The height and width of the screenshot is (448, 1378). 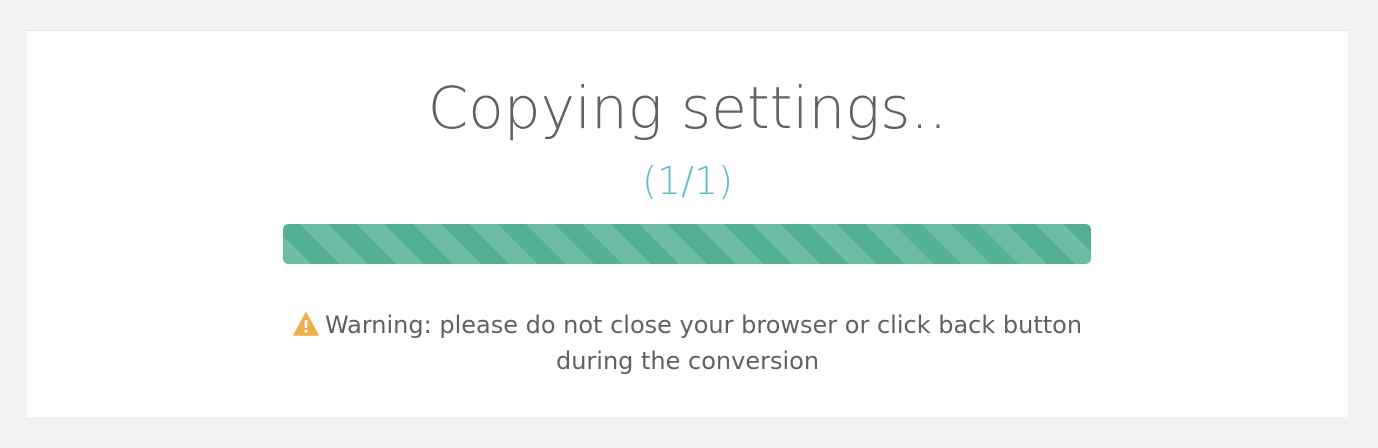 I want to click on progress-bar, so click(x=687, y=244).